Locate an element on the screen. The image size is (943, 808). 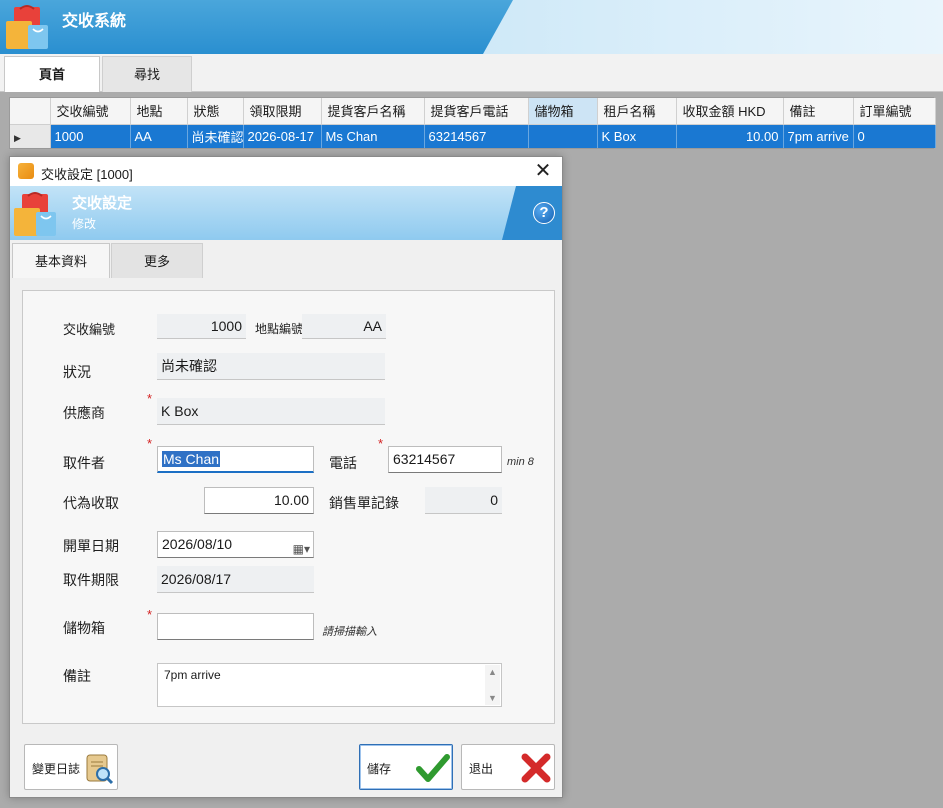
deadline-field: 2026/08/17 is located at coordinates (235, 579).